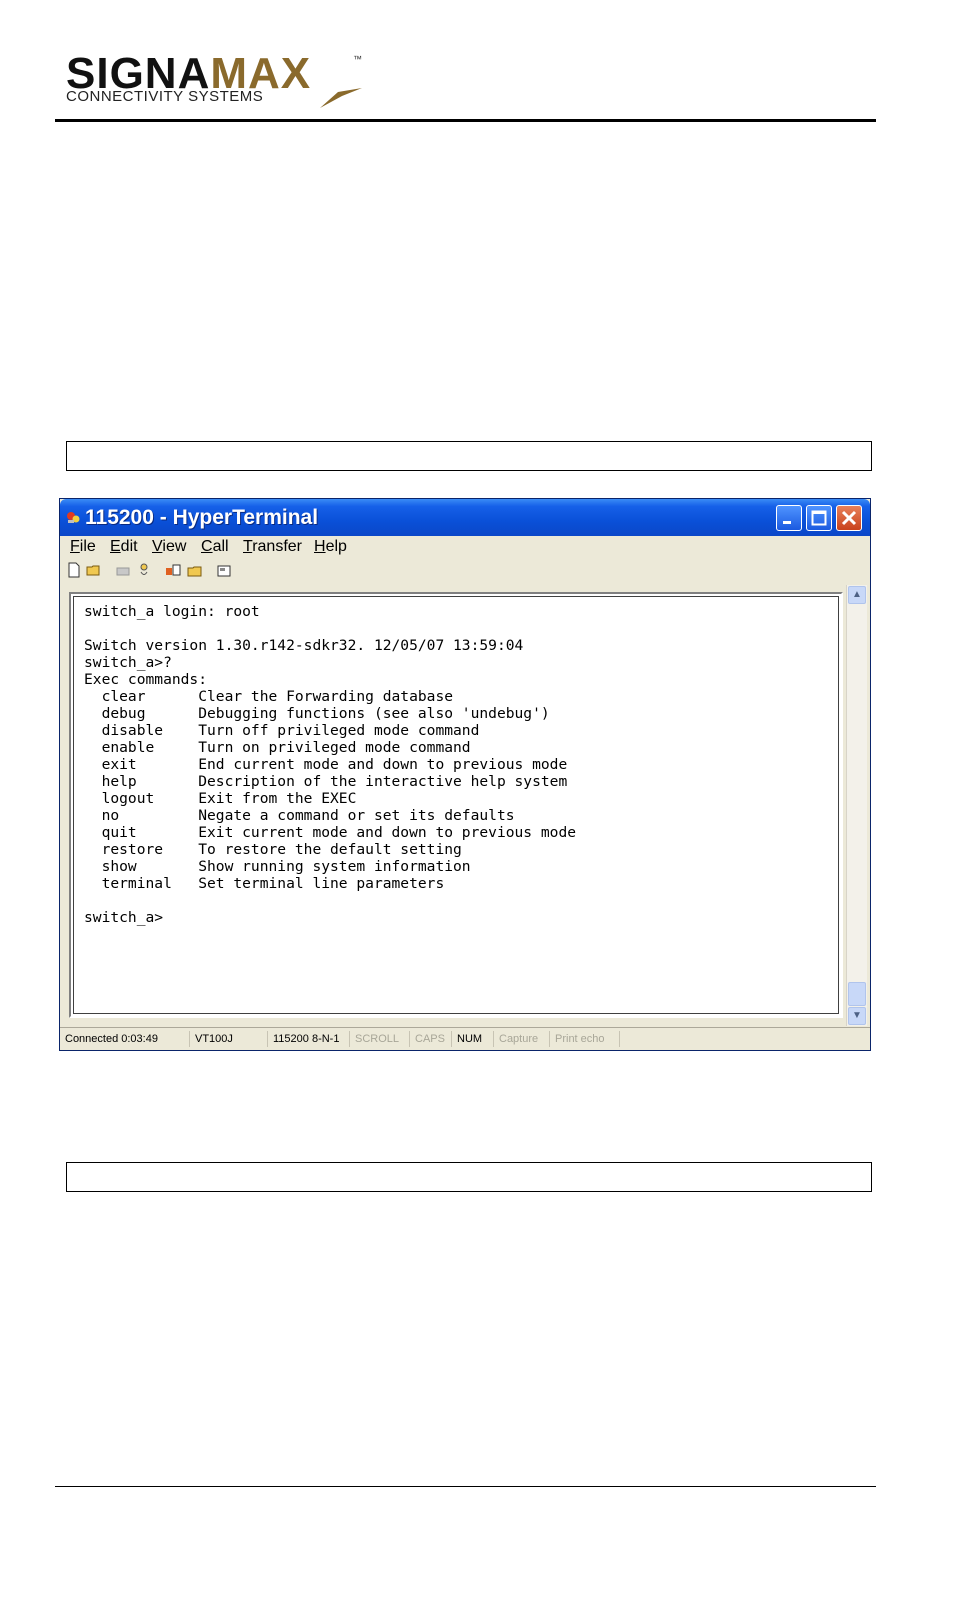 The width and height of the screenshot is (954, 1605). I want to click on footer-rule, so click(465, 1486).